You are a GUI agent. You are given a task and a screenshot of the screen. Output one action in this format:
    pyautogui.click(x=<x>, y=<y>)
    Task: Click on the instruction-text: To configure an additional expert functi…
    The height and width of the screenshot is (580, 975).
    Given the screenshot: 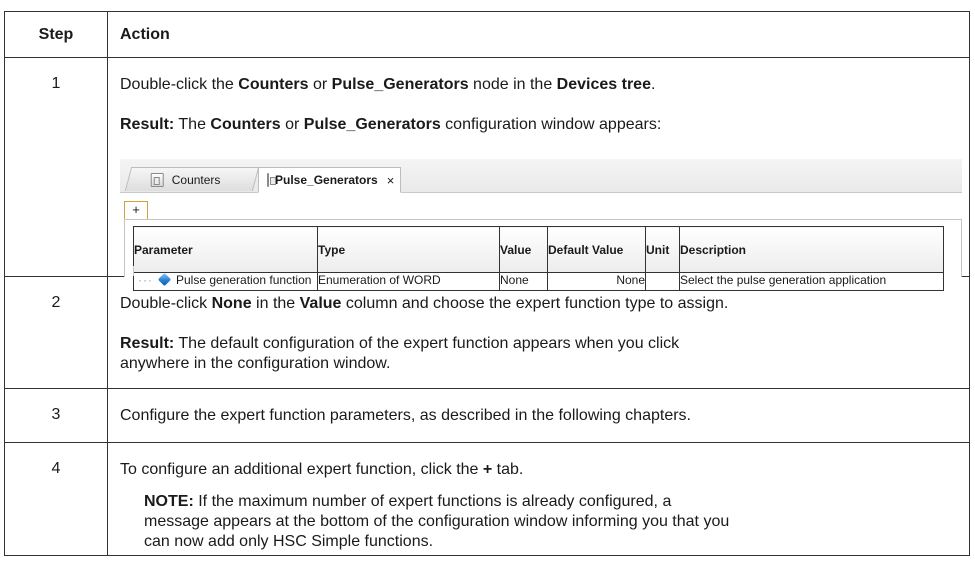 What is the action you would take?
    pyautogui.click(x=538, y=470)
    